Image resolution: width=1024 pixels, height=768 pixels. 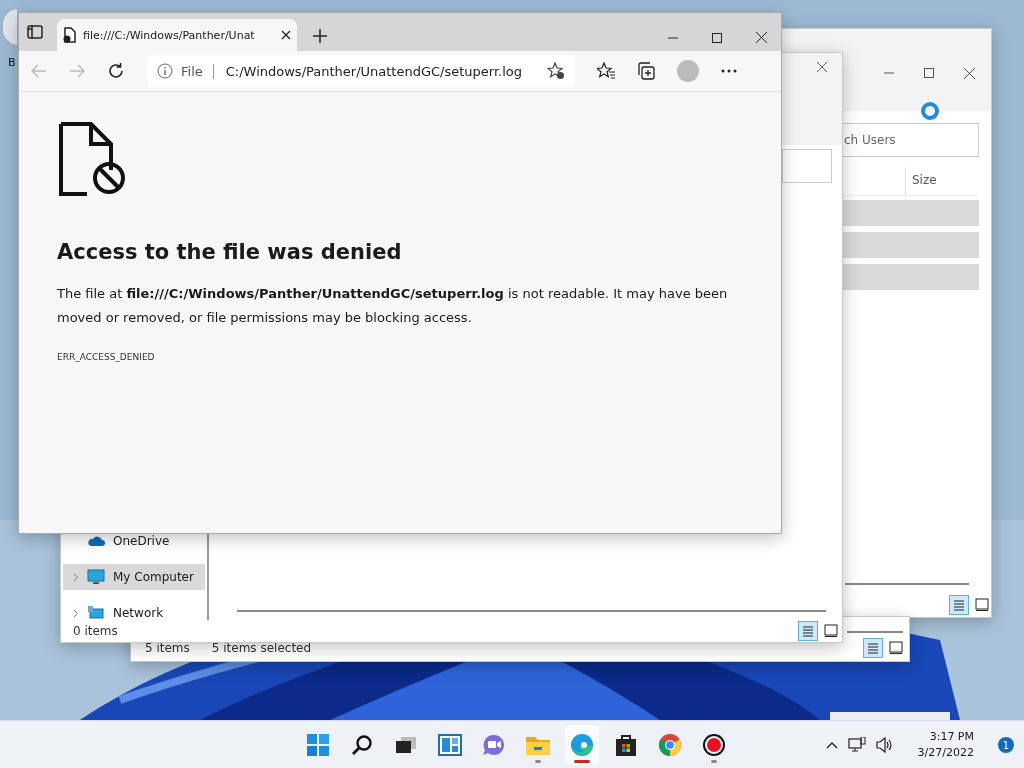 I want to click on info-icon, so click(x=165, y=71).